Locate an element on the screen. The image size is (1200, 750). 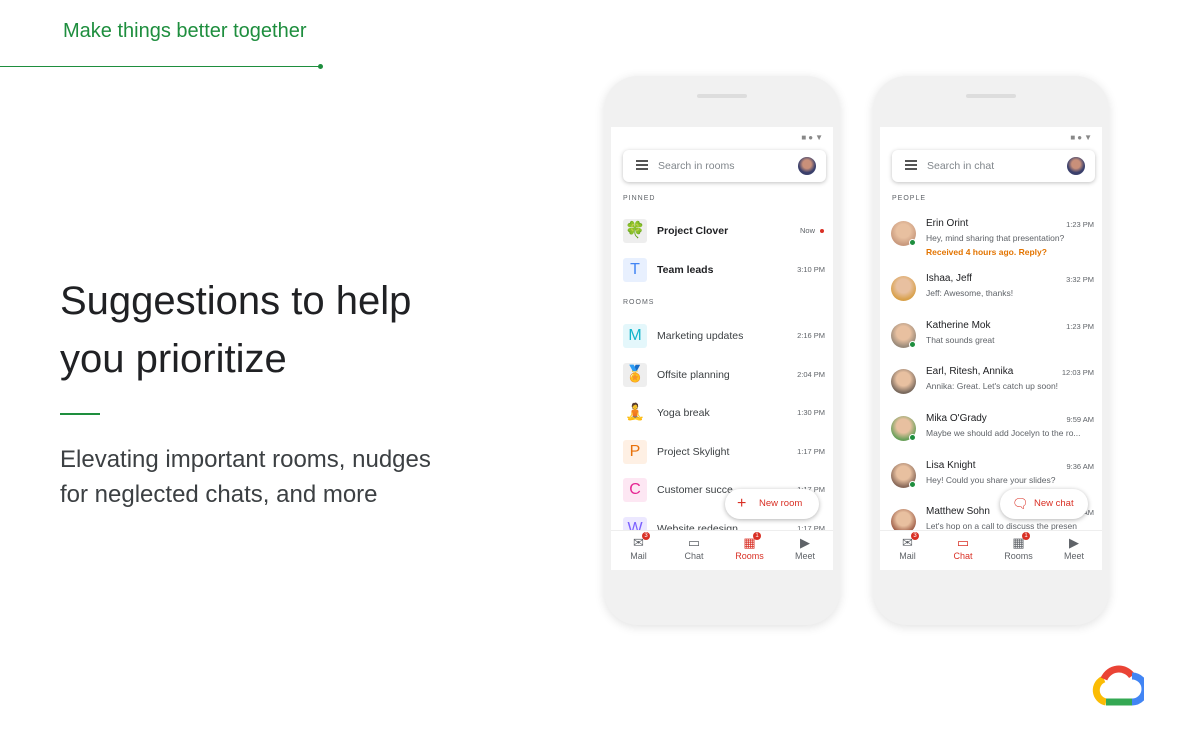
plus-icon: + is located at coordinates (742, 503).